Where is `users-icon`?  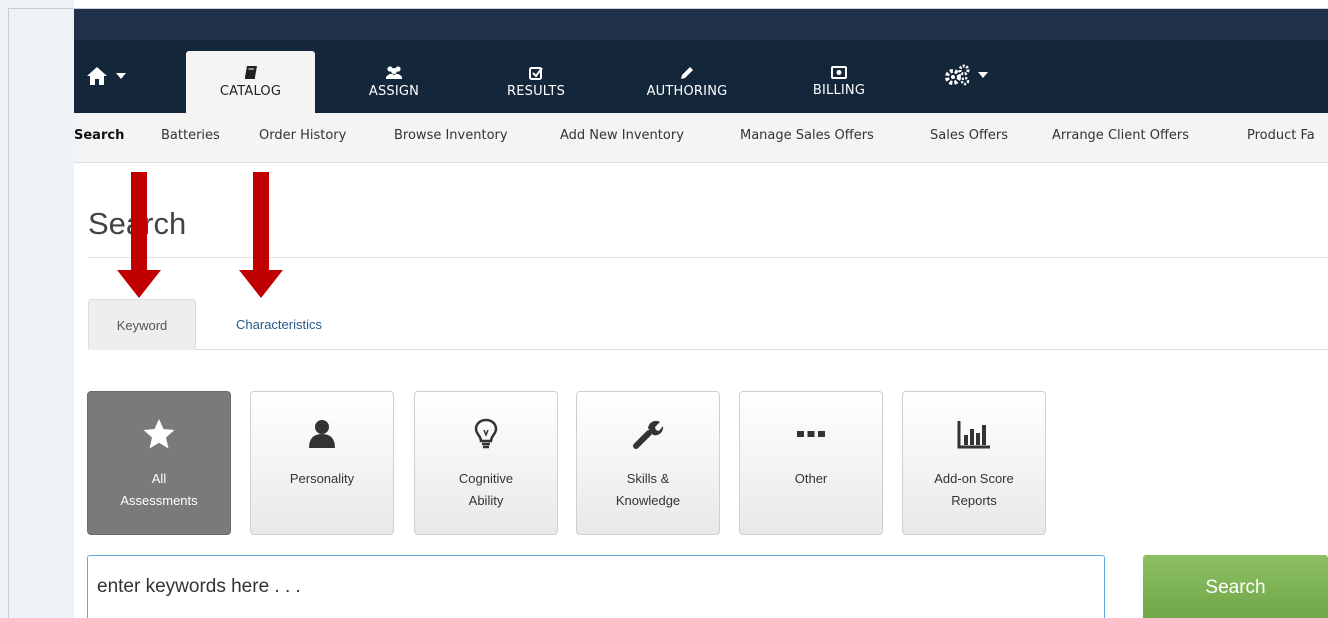 users-icon is located at coordinates (394, 72).